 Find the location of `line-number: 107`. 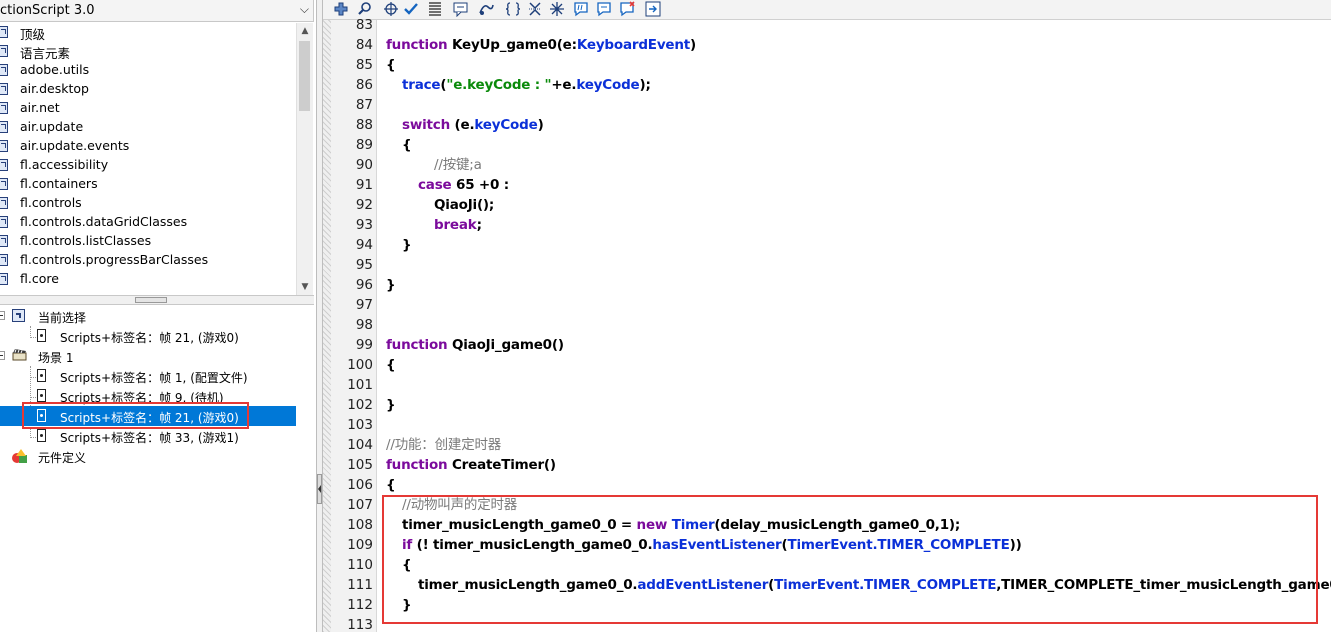

line-number: 107 is located at coordinates (360, 505).